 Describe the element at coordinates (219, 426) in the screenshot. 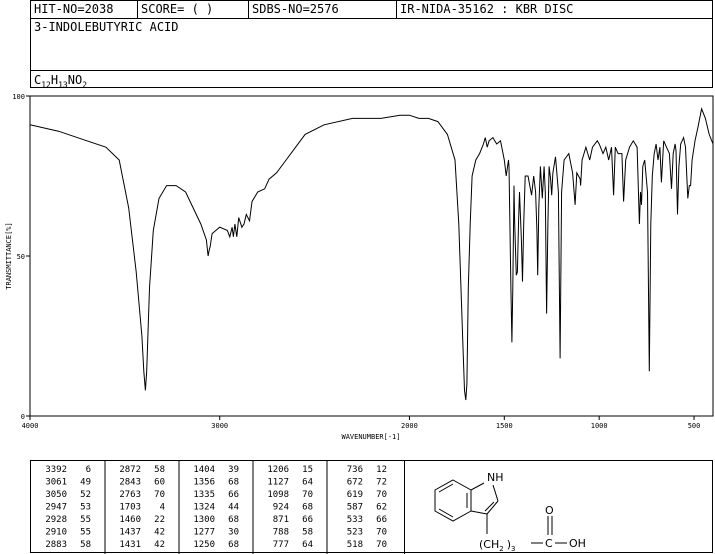

I see `x-tick-label: 3000` at that location.